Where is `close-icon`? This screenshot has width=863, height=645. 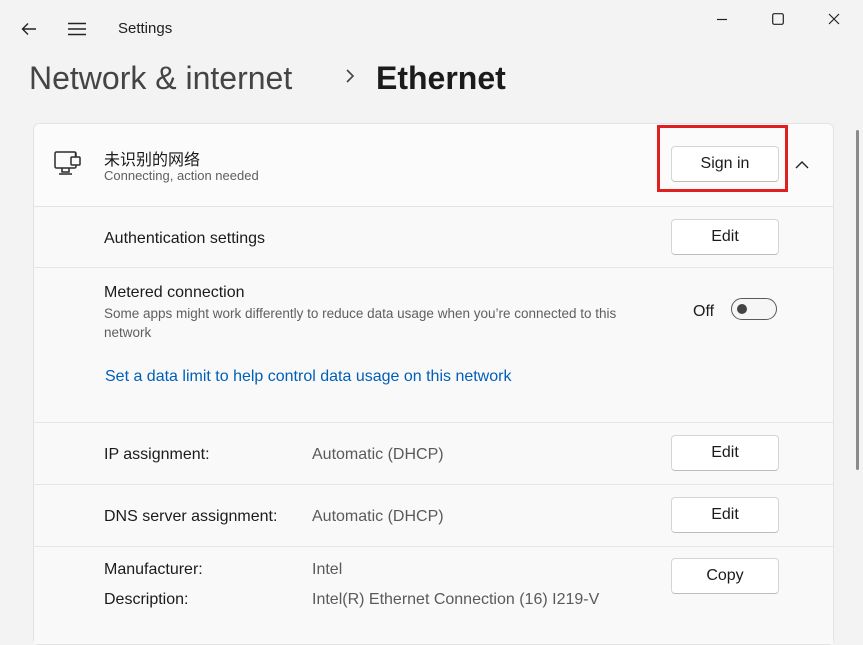
close-icon is located at coordinates (834, 19).